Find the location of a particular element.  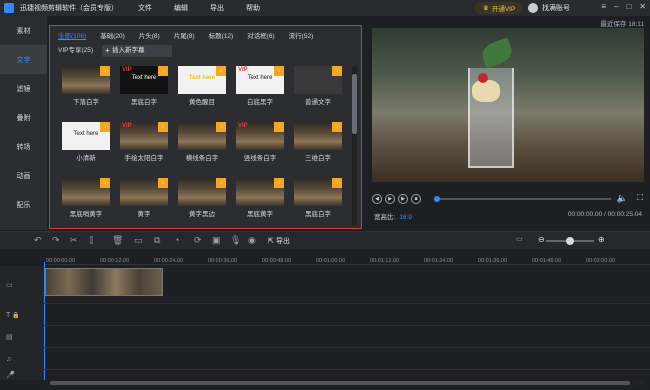

text-template-item: Text here ↓ 黄色醒目 is located at coordinates (202, 86).